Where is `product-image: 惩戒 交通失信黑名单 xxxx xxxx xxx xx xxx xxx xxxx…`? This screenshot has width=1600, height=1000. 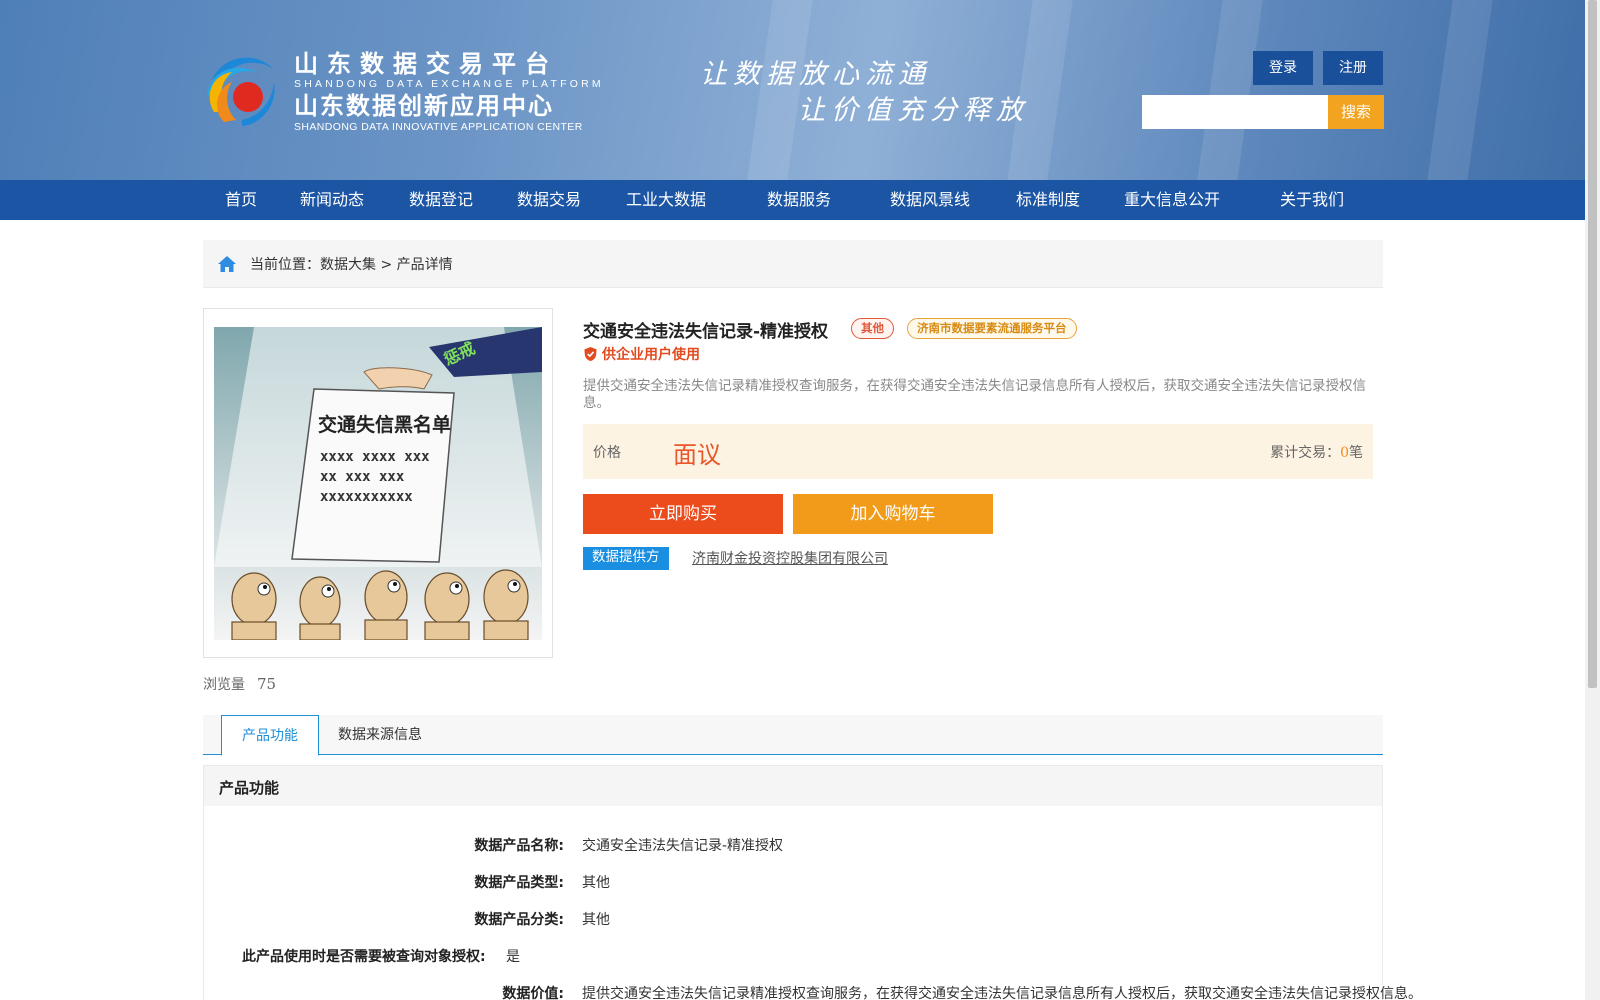 product-image: 惩戒 交通失信黑名单 xxxx xxxx xxx xx xxx xxx xxxx… is located at coordinates (378, 483).